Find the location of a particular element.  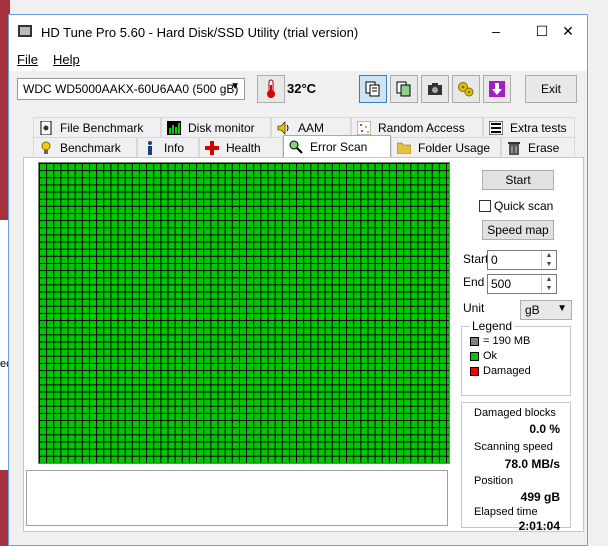

tab-label: Extra tests is located at coordinates (538, 127).